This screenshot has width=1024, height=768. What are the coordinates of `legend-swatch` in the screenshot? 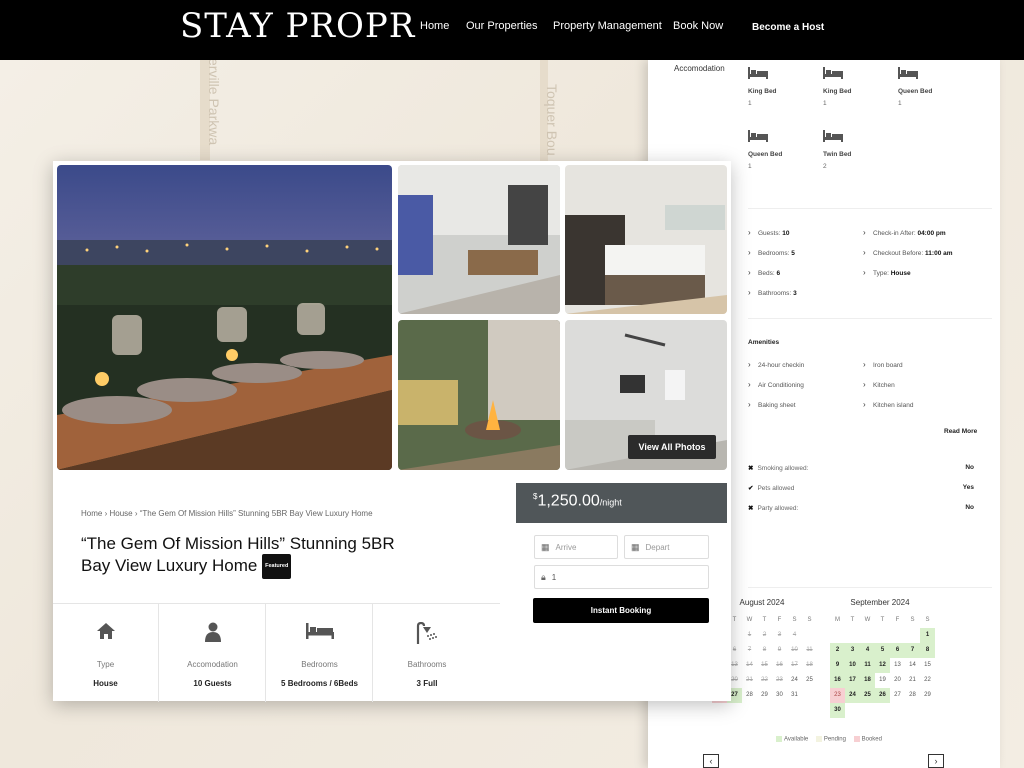 It's located at (779, 739).